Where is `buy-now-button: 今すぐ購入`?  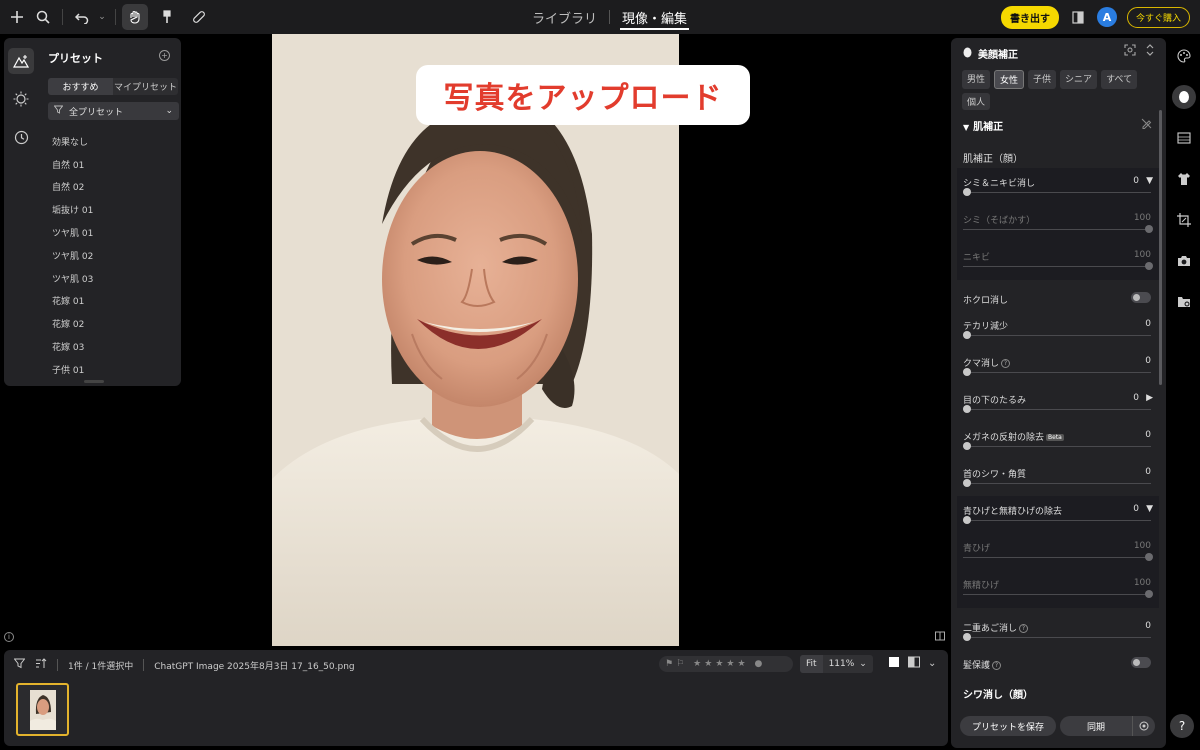
buy-now-button: 今すぐ購入 is located at coordinates (1158, 17).